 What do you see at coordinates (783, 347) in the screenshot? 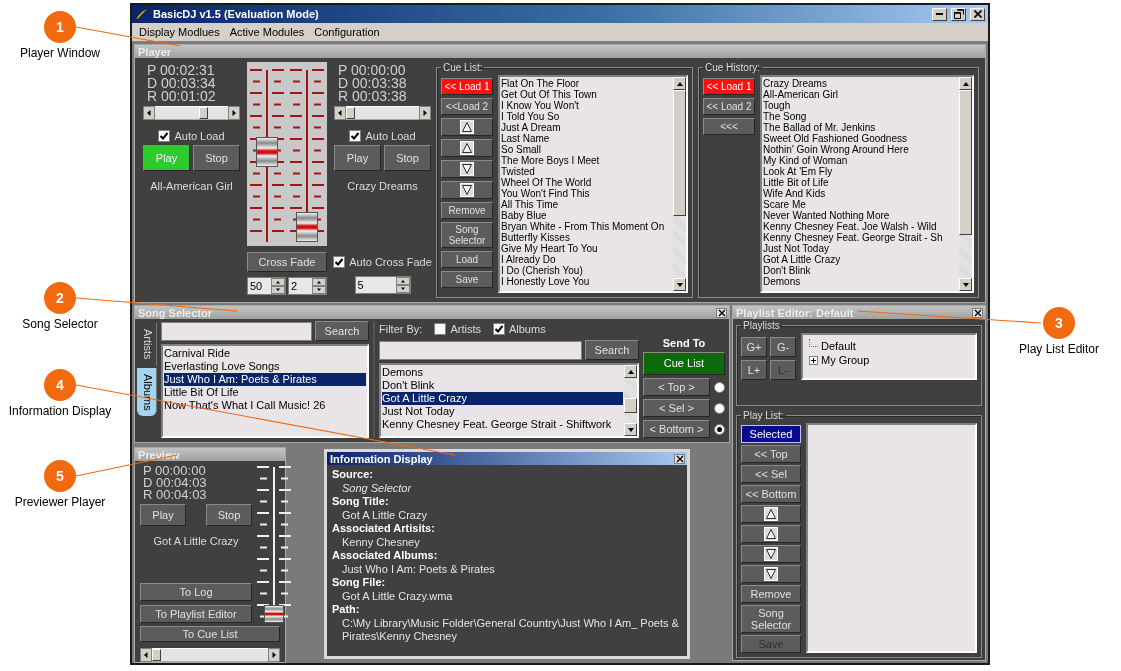
I see `playlist-action-button: G-` at bounding box center [783, 347].